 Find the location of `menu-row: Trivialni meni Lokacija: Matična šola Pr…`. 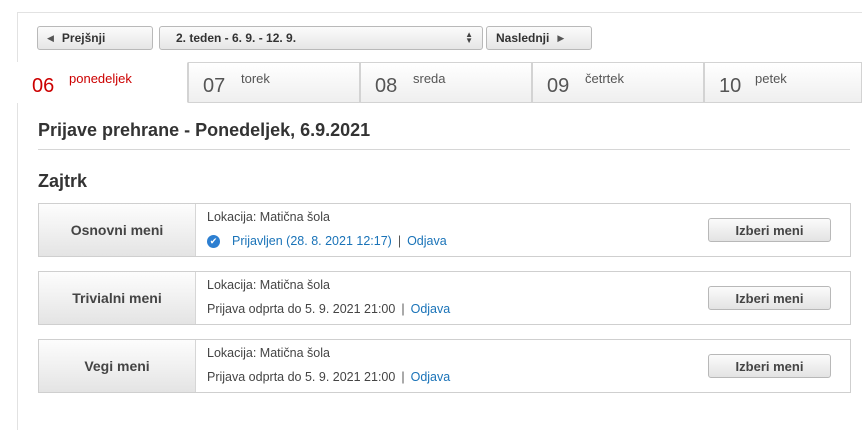

menu-row: Trivialni meni Lokacija: Matična šola Pr… is located at coordinates (444, 298).